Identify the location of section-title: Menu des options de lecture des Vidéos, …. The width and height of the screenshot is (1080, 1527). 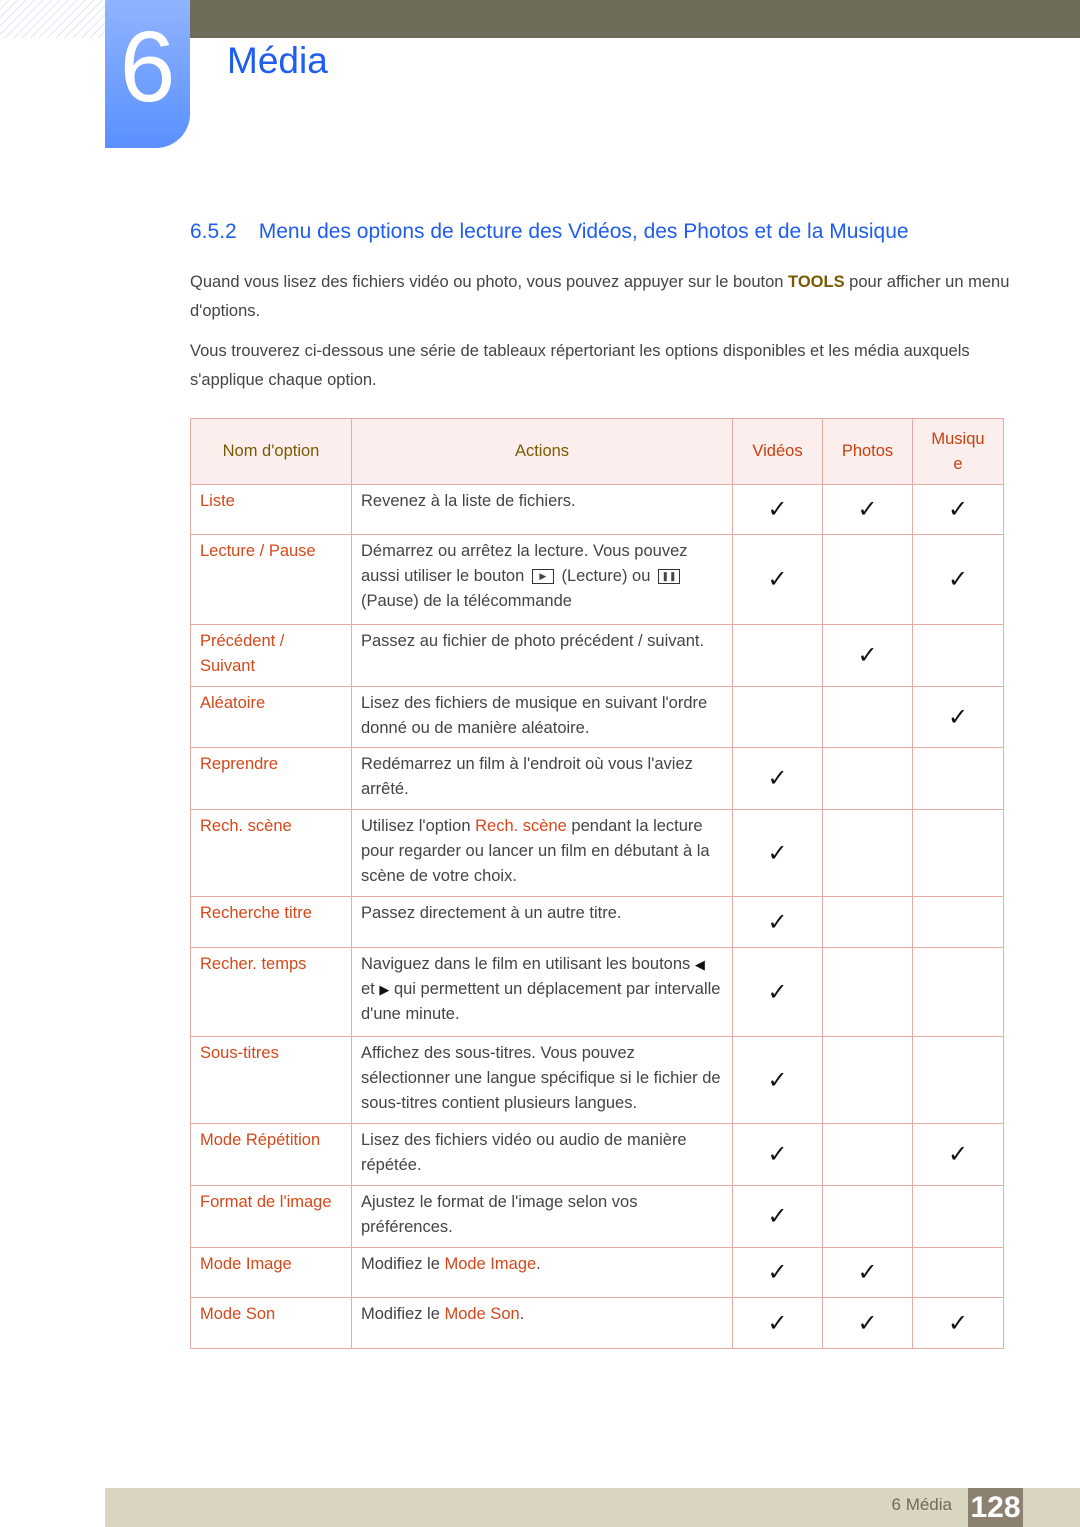
(583, 231).